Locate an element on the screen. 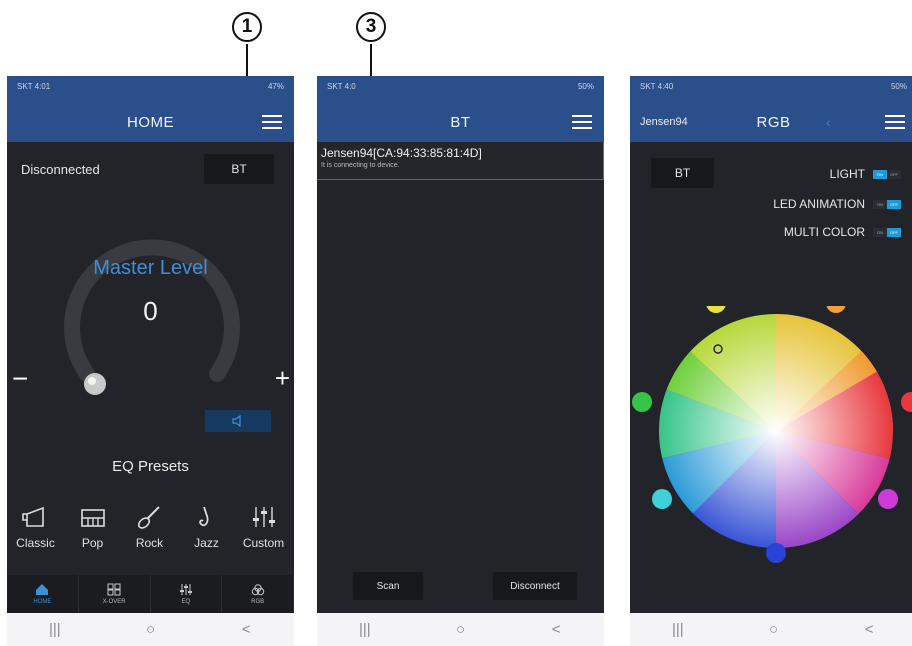 The image size is (912, 646). mute-button is located at coordinates (238, 421).